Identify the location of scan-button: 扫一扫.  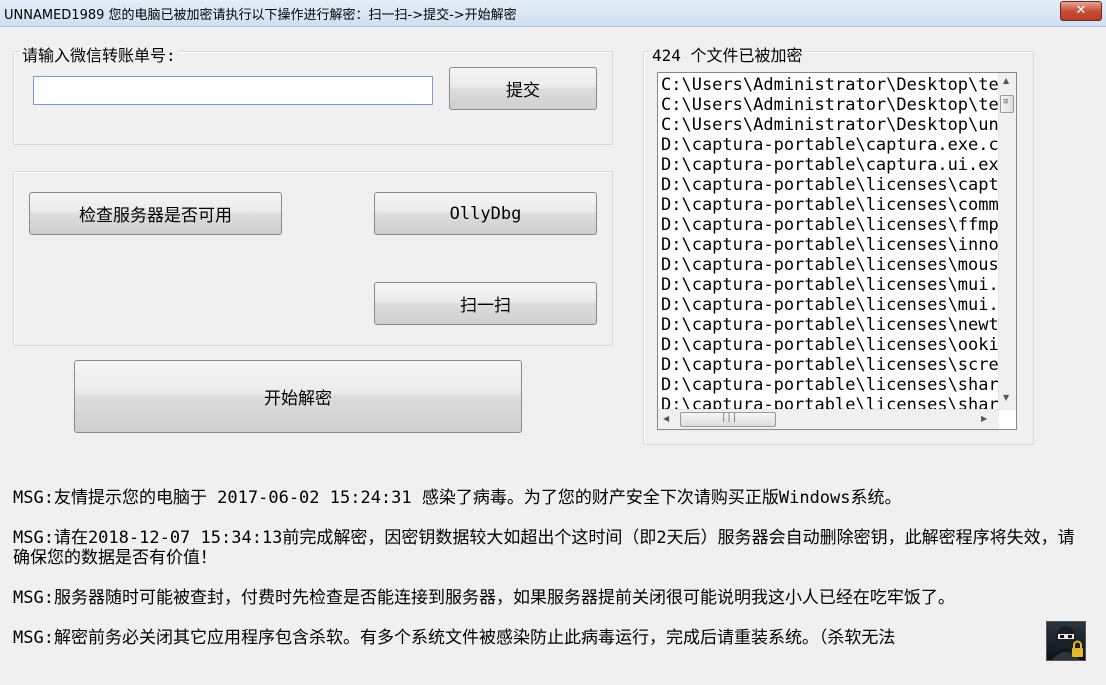
(485, 303).